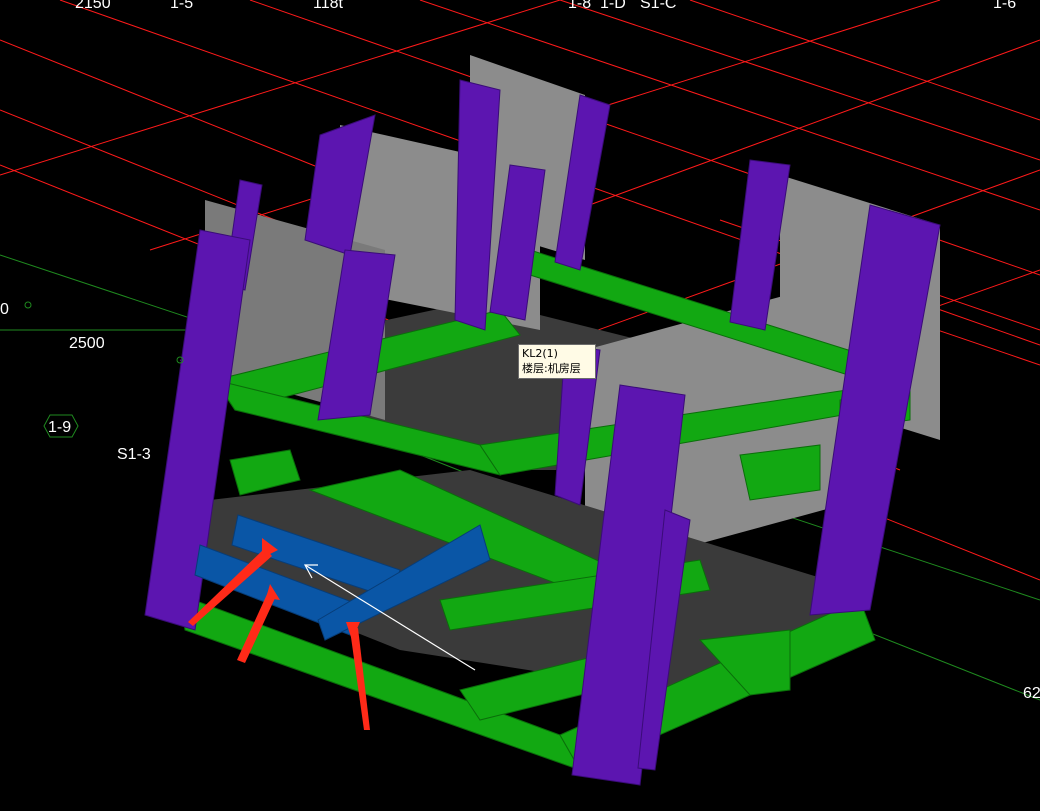 The height and width of the screenshot is (811, 1040). I want to click on axis-label: 2500, so click(87, 343).